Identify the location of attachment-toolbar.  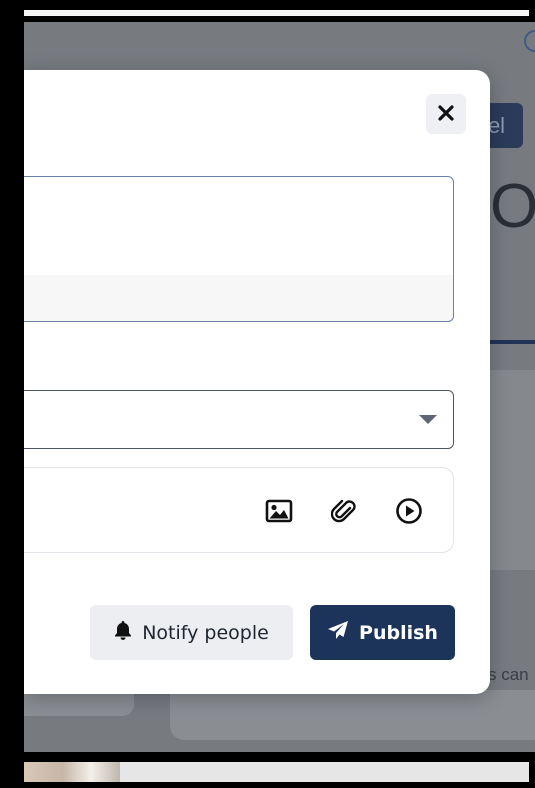
(239, 510).